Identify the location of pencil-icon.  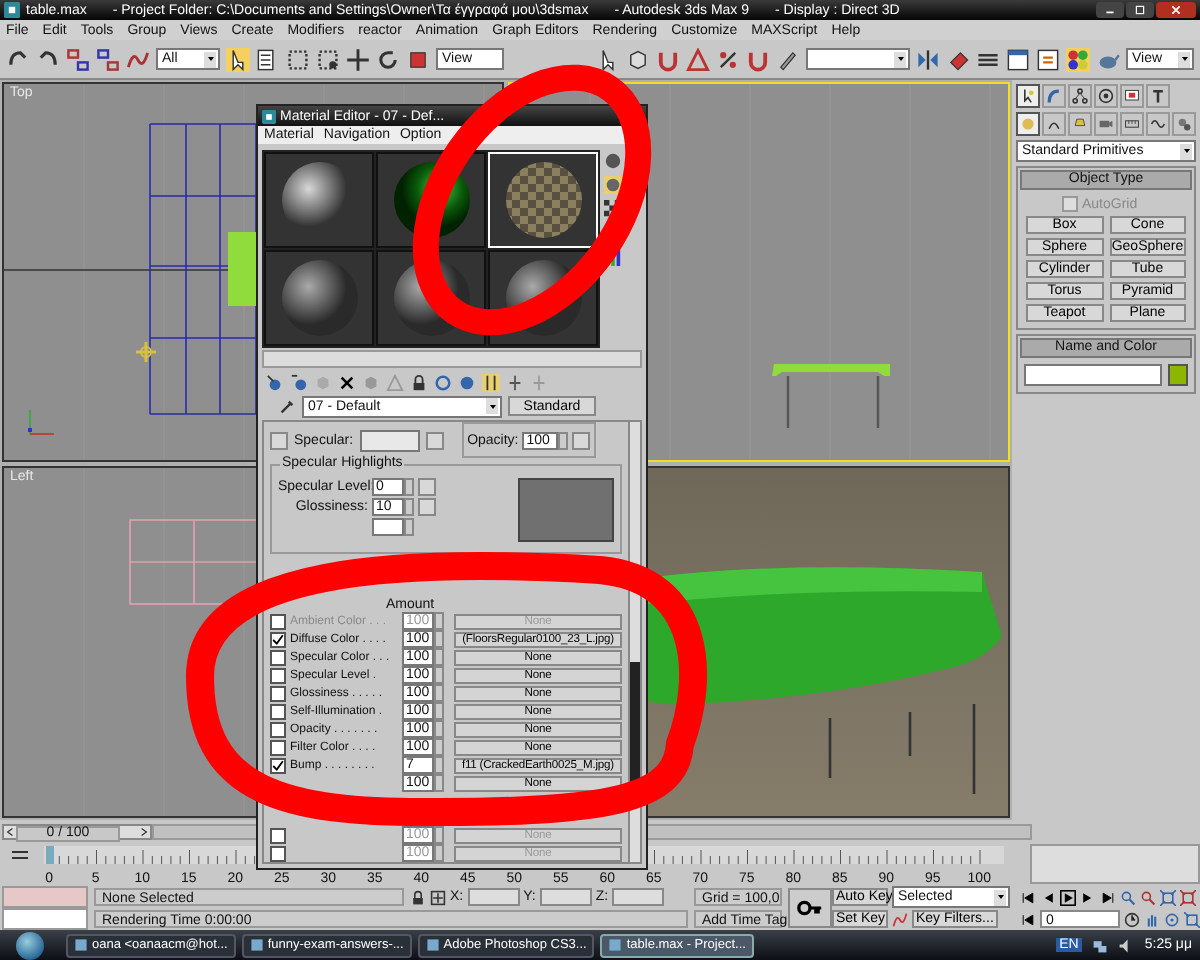
(788, 59).